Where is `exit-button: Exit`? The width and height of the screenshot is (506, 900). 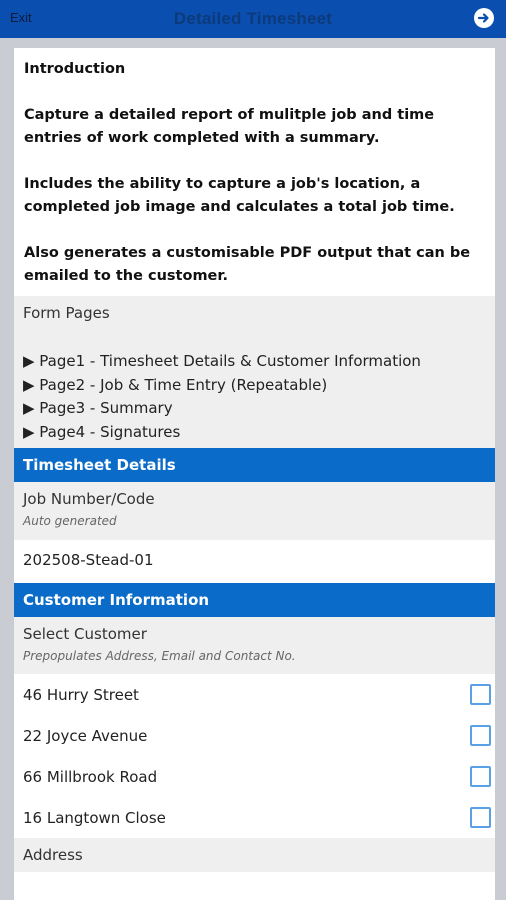
exit-button: Exit is located at coordinates (21, 17).